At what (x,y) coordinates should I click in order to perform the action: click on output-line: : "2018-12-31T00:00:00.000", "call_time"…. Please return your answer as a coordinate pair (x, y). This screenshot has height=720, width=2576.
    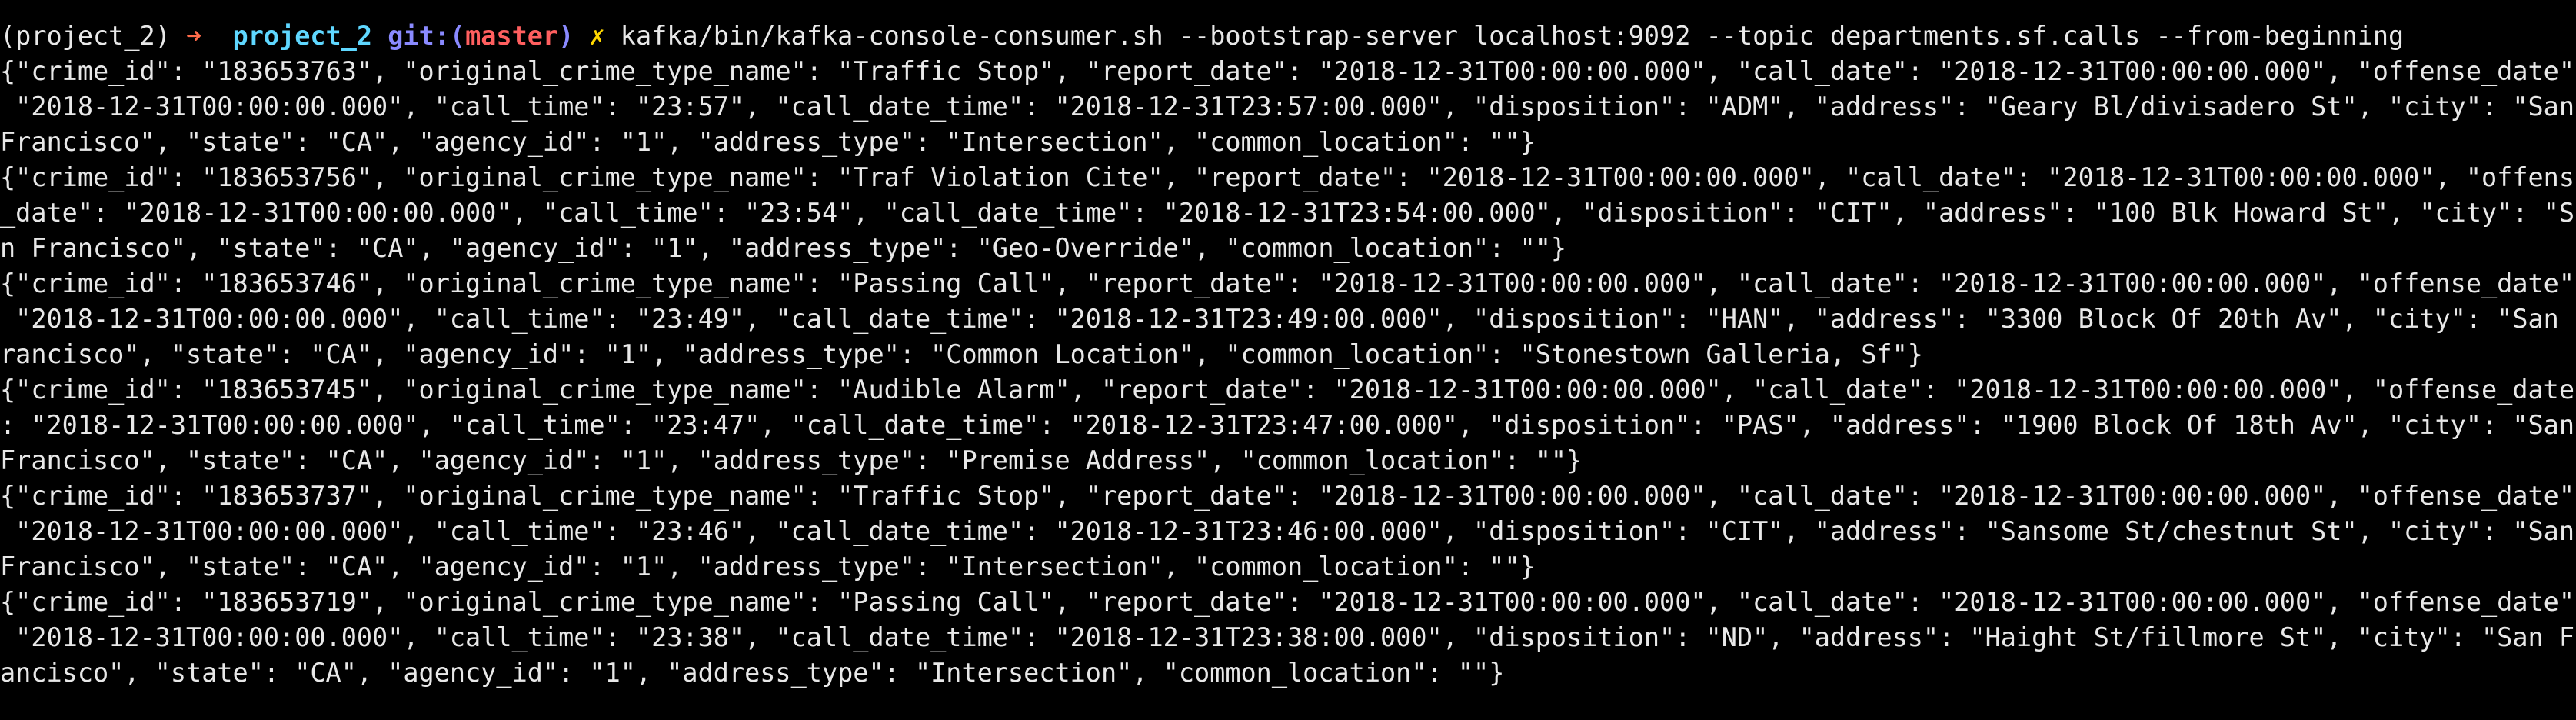
    Looking at the image, I should click on (1288, 425).